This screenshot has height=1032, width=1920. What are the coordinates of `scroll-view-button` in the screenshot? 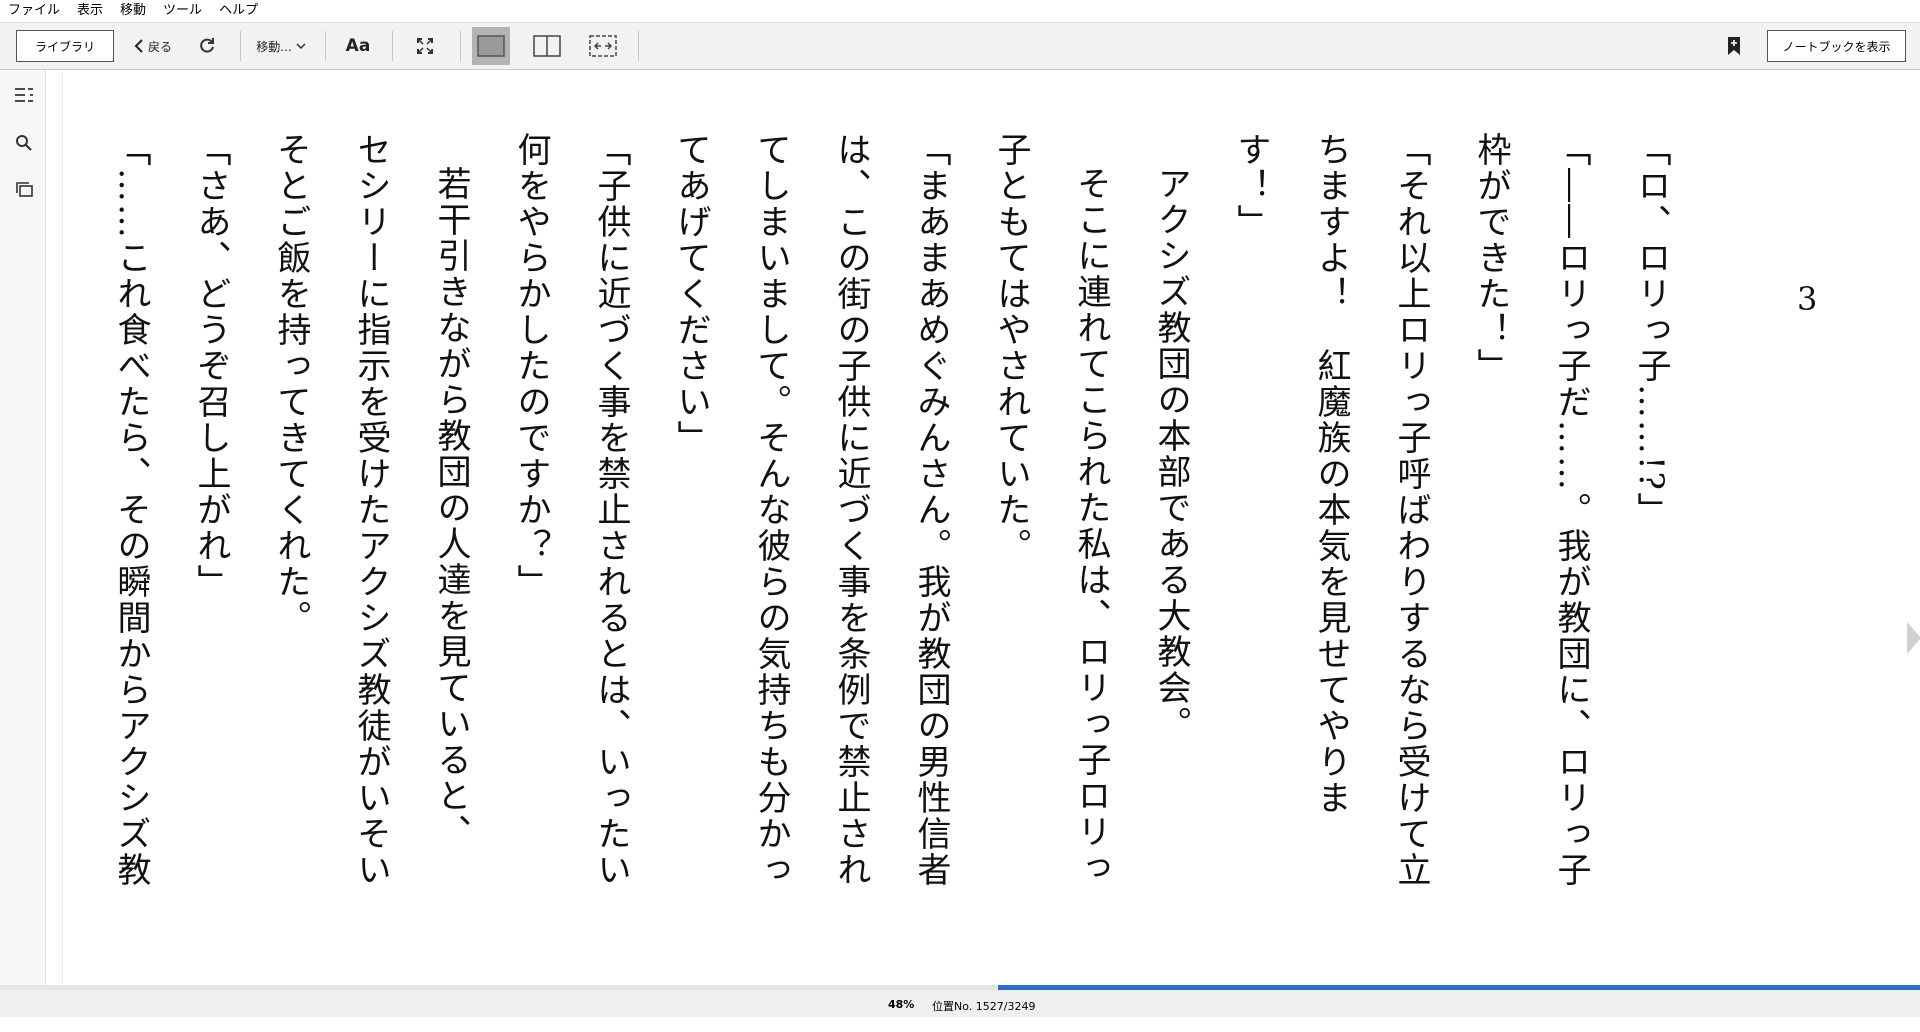 It's located at (603, 46).